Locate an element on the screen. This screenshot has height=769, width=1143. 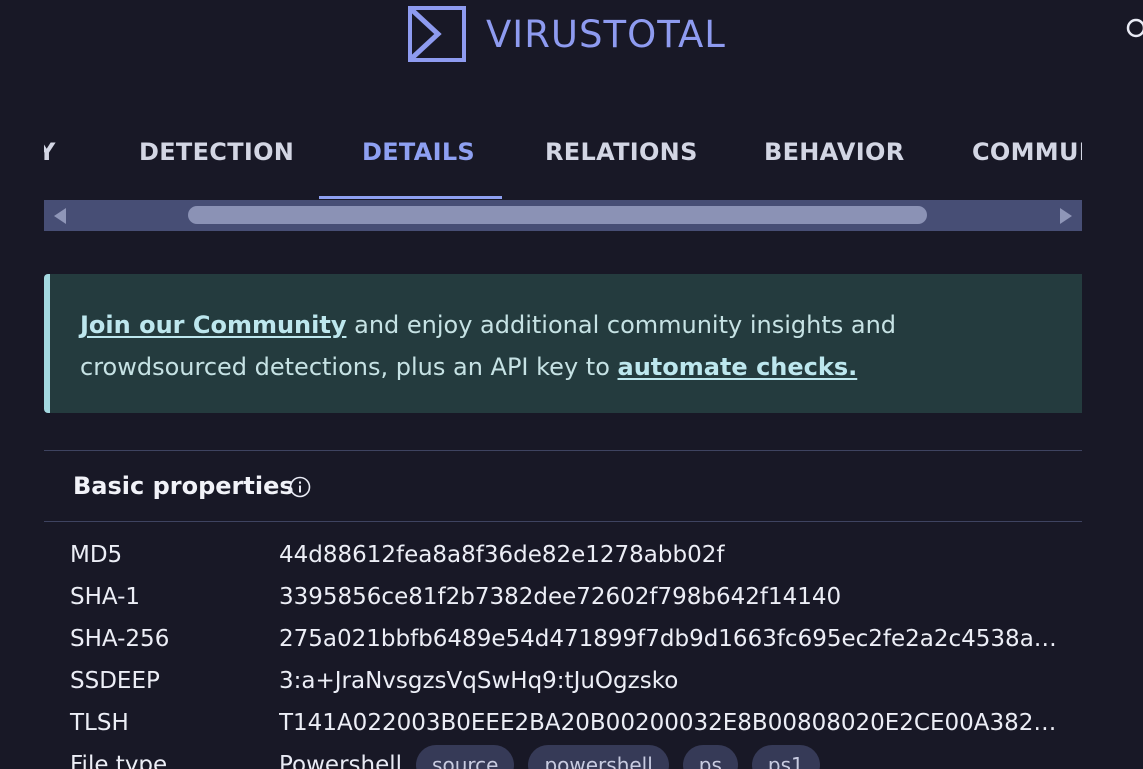
section-divider-bottom is located at coordinates (563, 521).